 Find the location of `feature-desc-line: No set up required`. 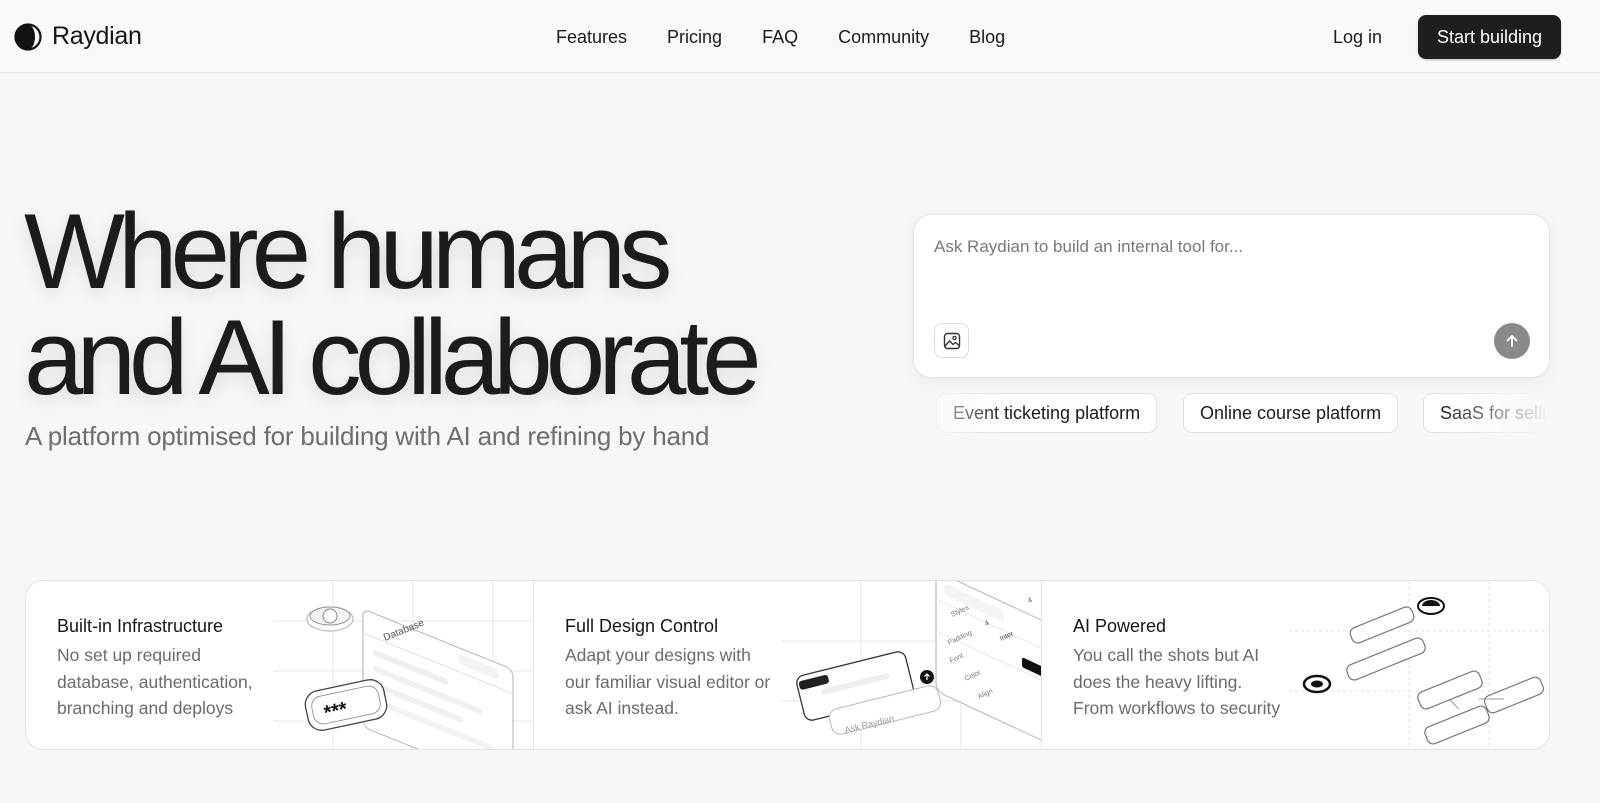

feature-desc-line: No set up required is located at coordinates (129, 655).